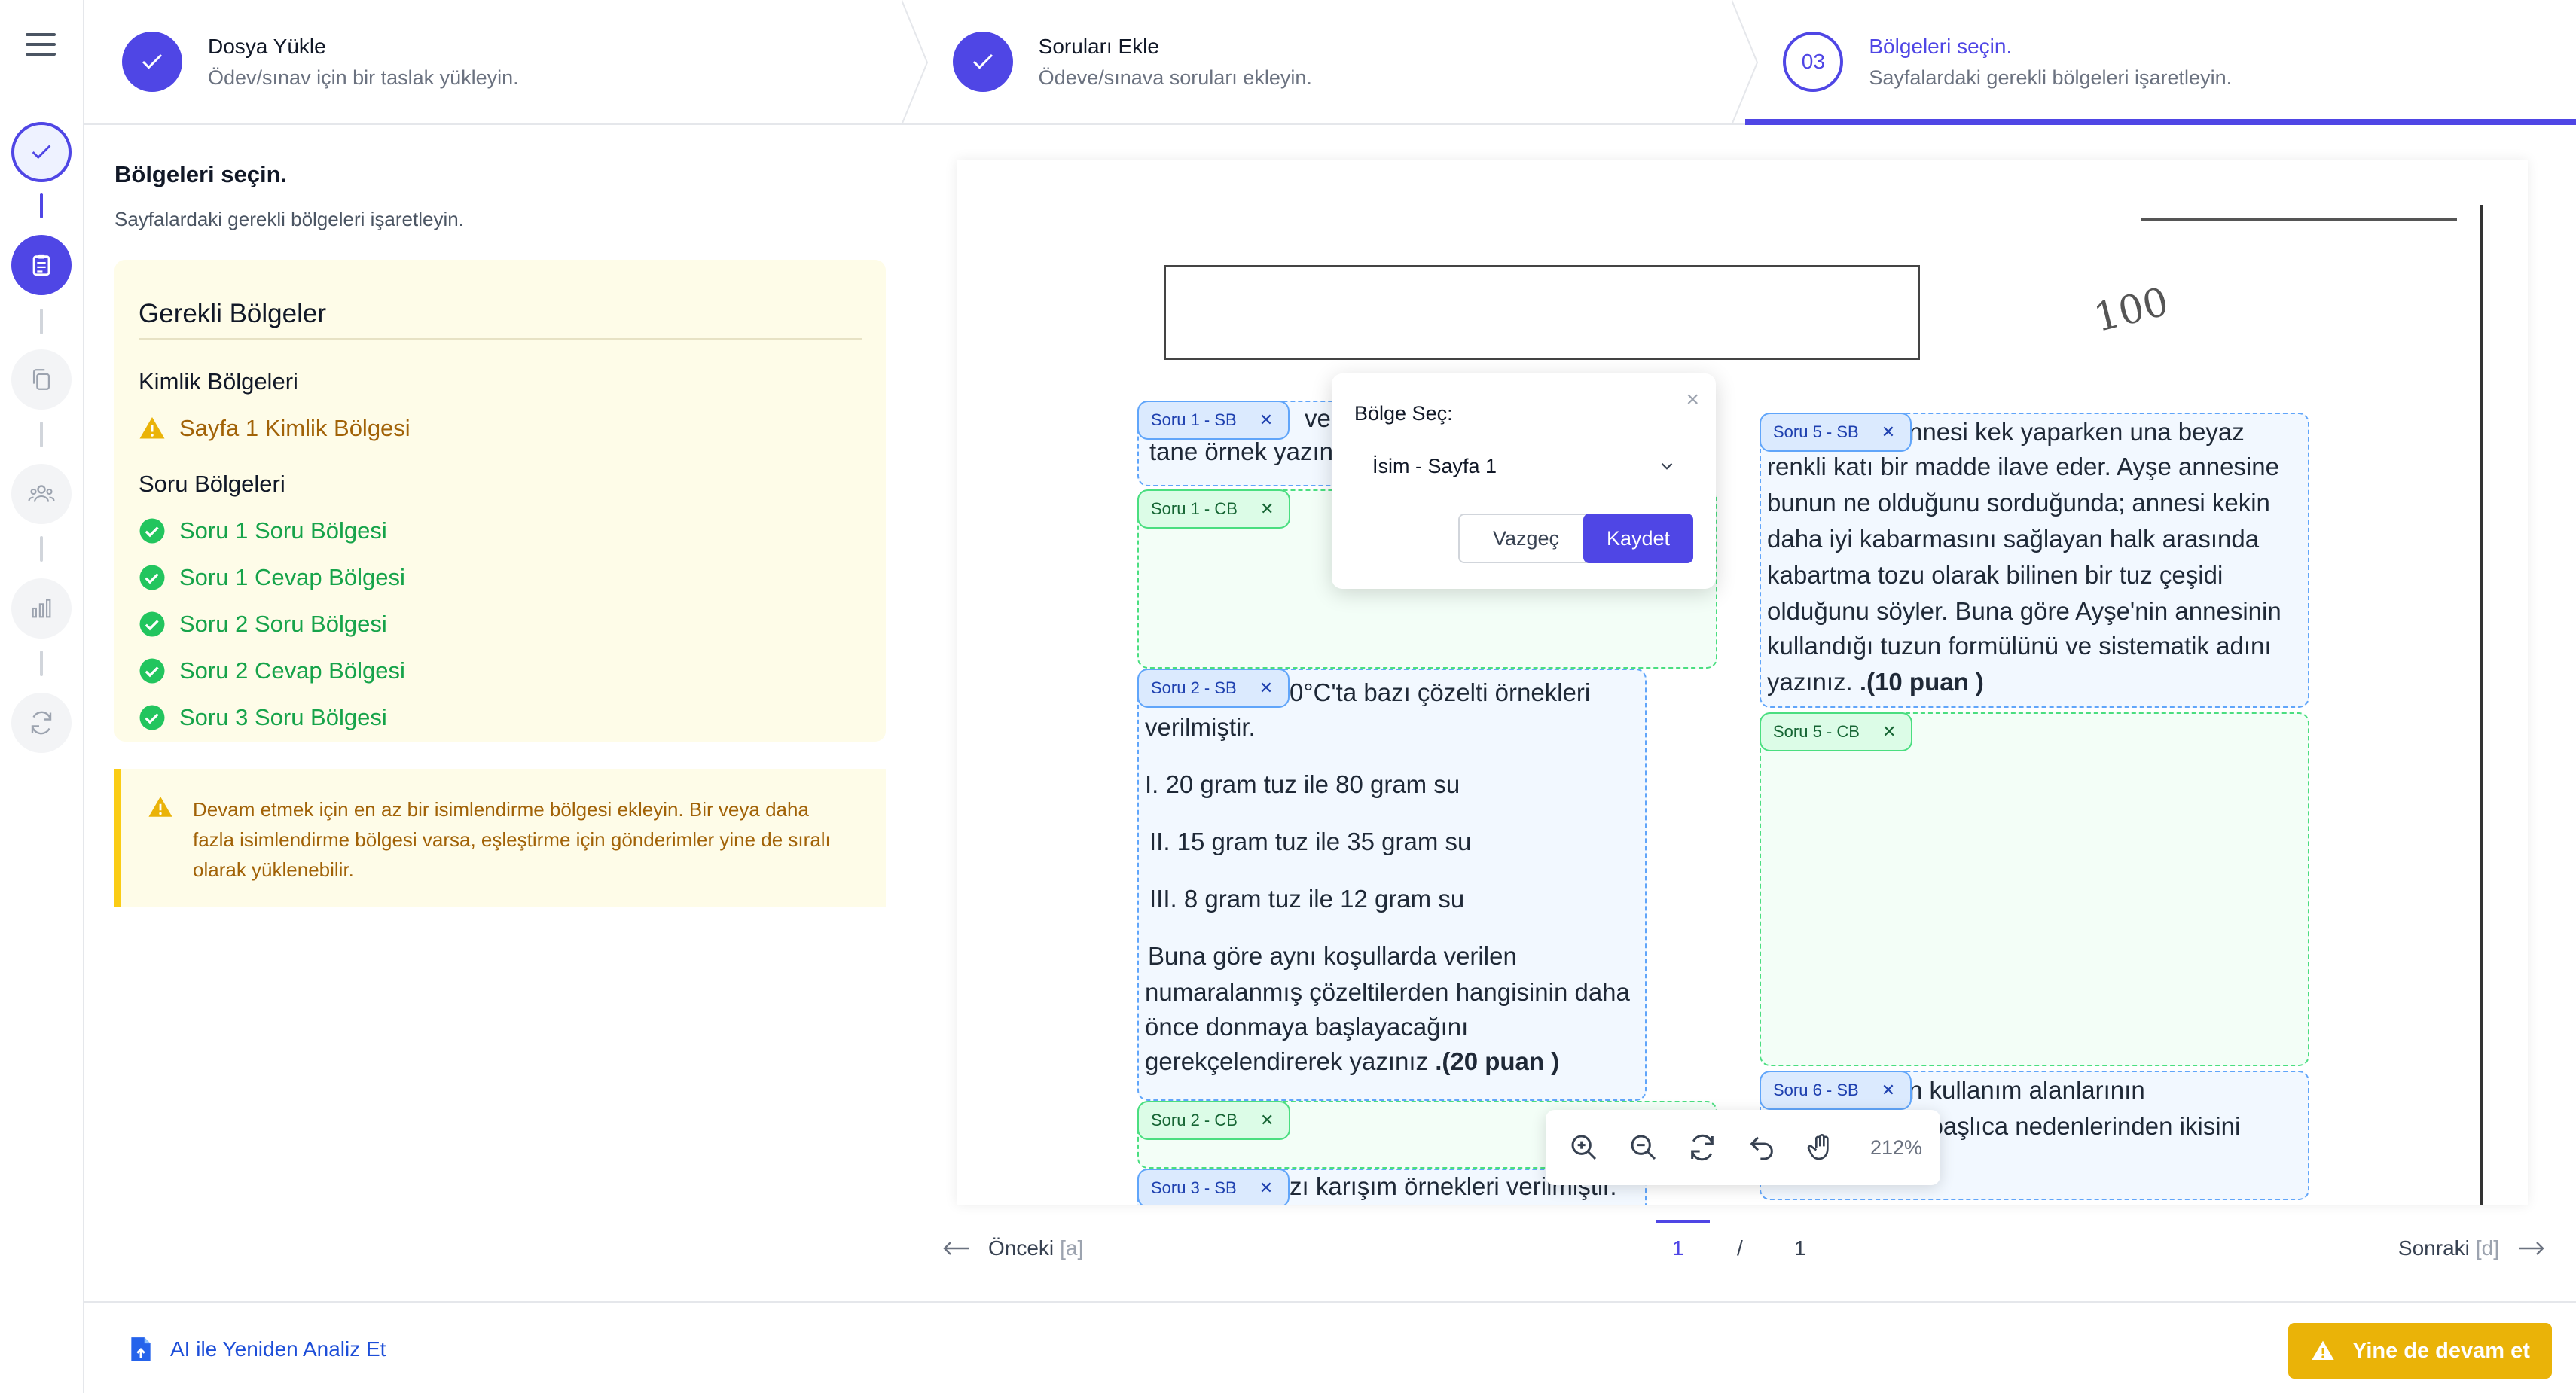 This screenshot has height=1393, width=2576. What do you see at coordinates (1526, 538) in the screenshot?
I see `cancel-button: Vazgeç` at bounding box center [1526, 538].